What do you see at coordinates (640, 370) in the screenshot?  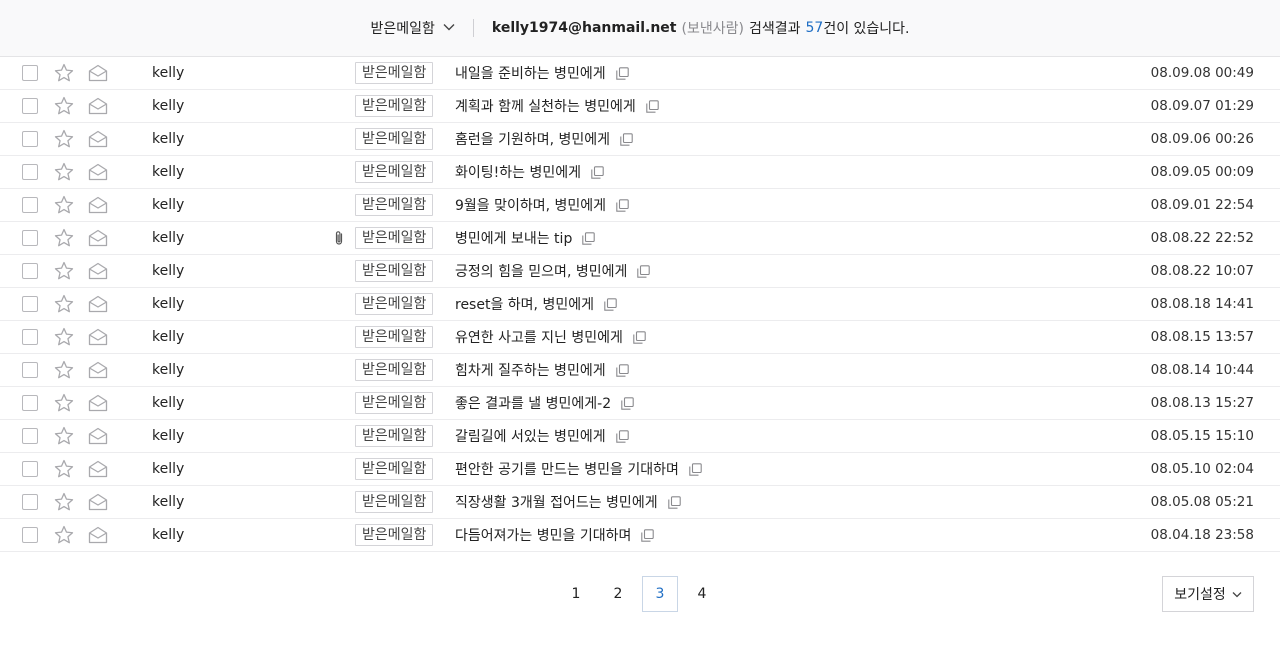 I see `mail-row: kelly 받은메일함 힘차게 질주하는 병민에게 08.08.14 10:44` at bounding box center [640, 370].